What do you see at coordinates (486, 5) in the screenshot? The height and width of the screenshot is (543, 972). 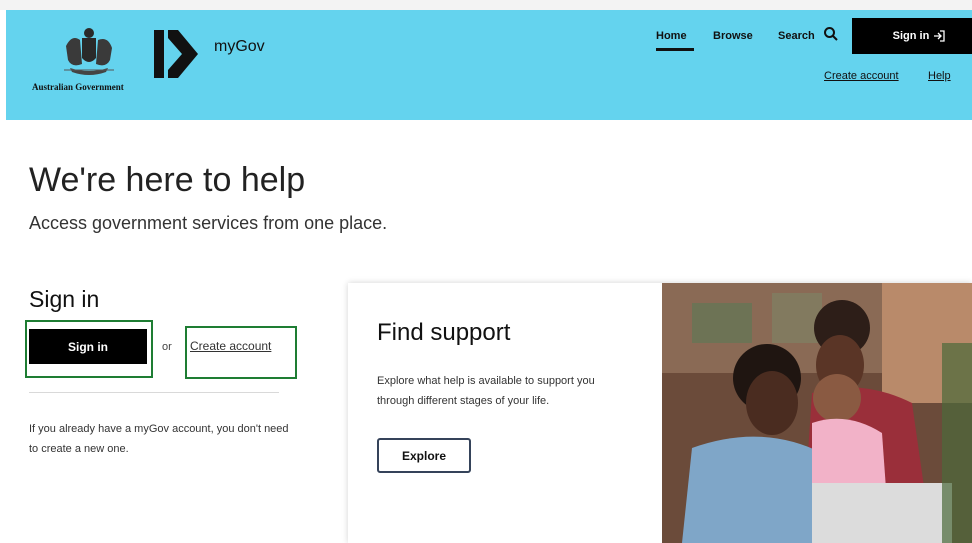 I see `top-strip` at bounding box center [486, 5].